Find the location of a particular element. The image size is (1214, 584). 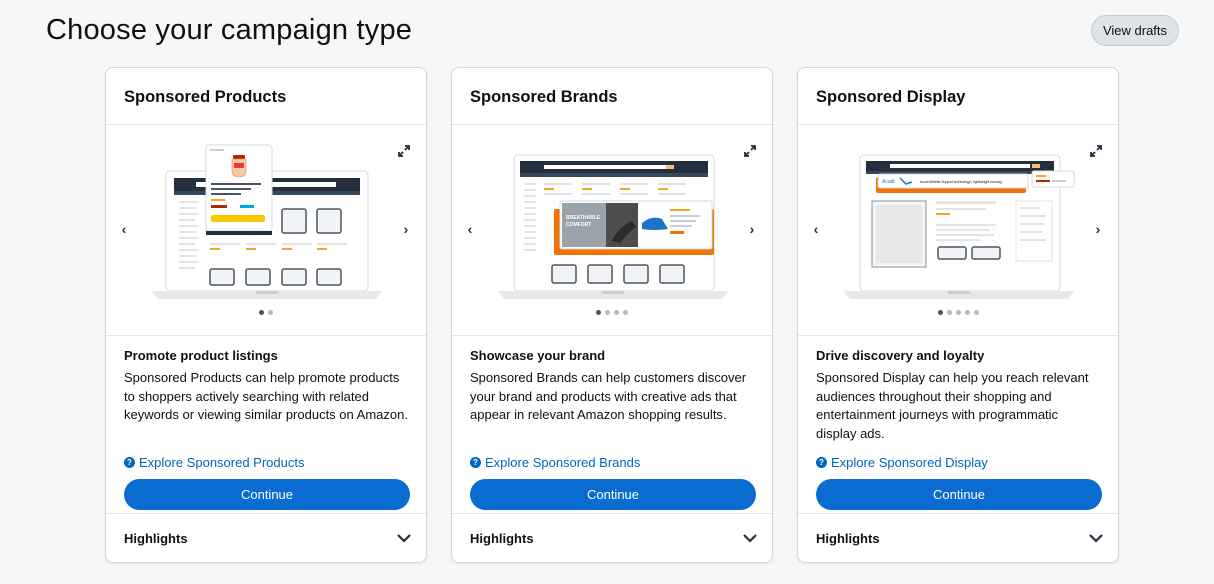

explore-link-label: Explore Sponsored Brands is located at coordinates (562, 462).